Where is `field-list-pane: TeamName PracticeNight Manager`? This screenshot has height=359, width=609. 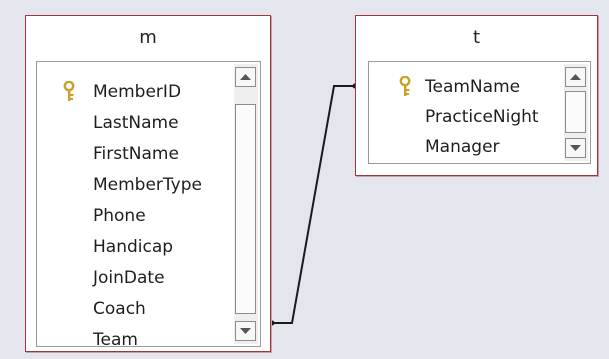 field-list-pane: TeamName PracticeNight Manager is located at coordinates (479, 112).